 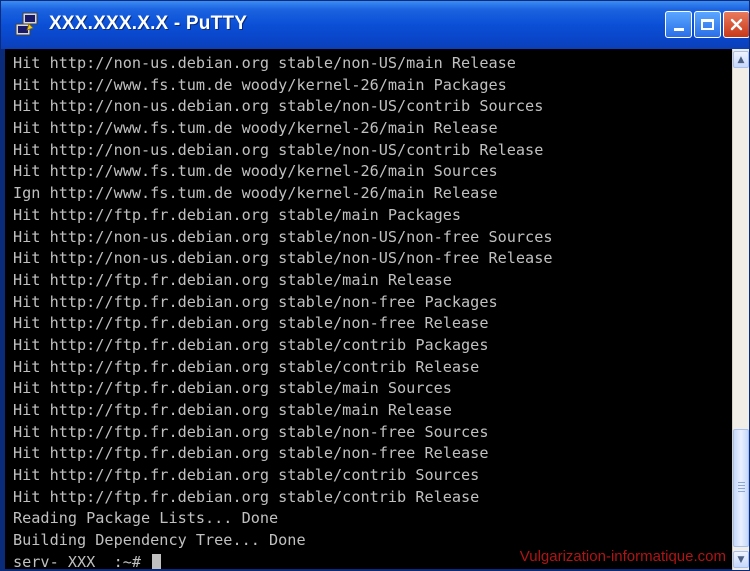 What do you see at coordinates (157, 561) in the screenshot?
I see `text-cursor` at bounding box center [157, 561].